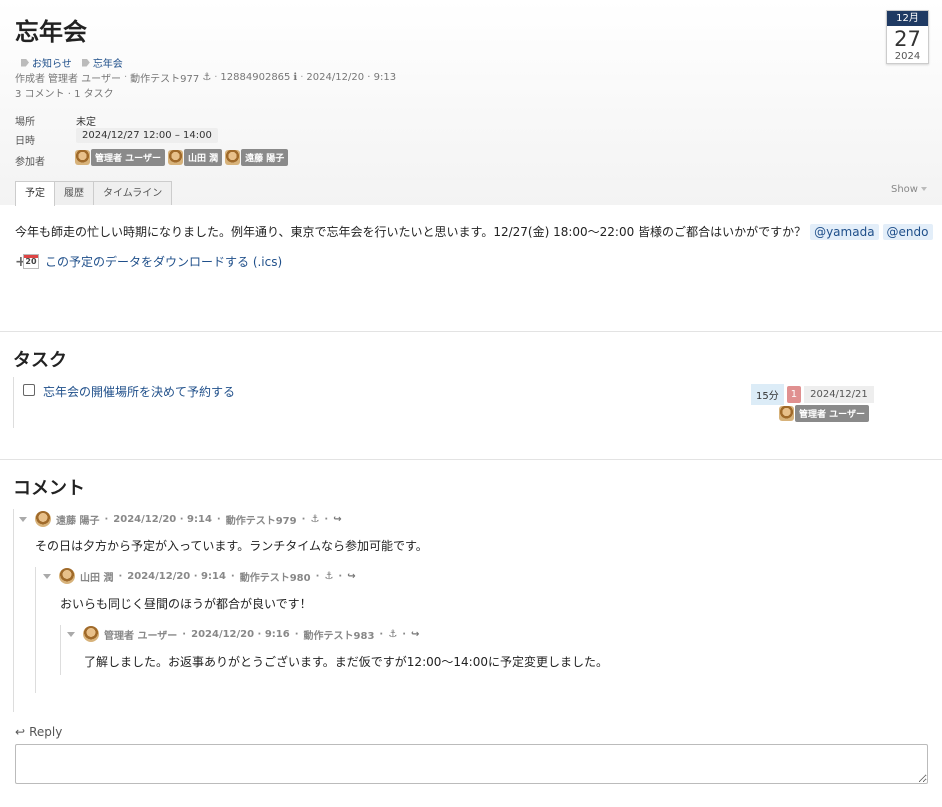  Describe the element at coordinates (107, 64) in the screenshot. I see `tag-label: 忘年会` at that location.